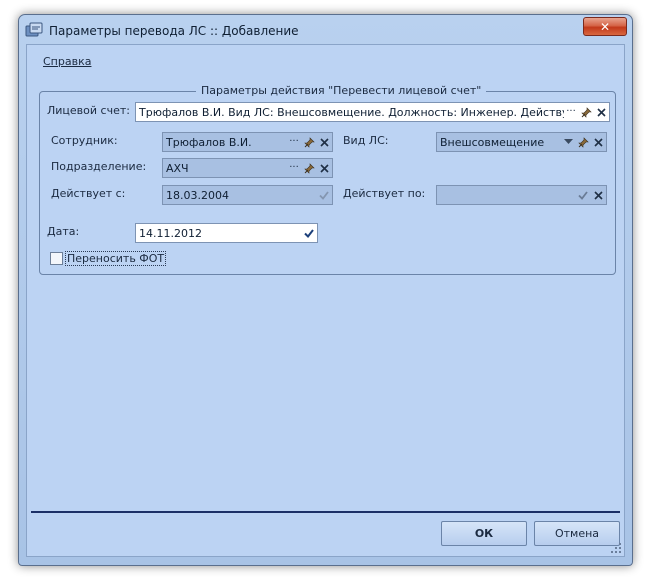 The width and height of the screenshot is (655, 587). I want to click on cancel-button: Отмена, so click(577, 533).